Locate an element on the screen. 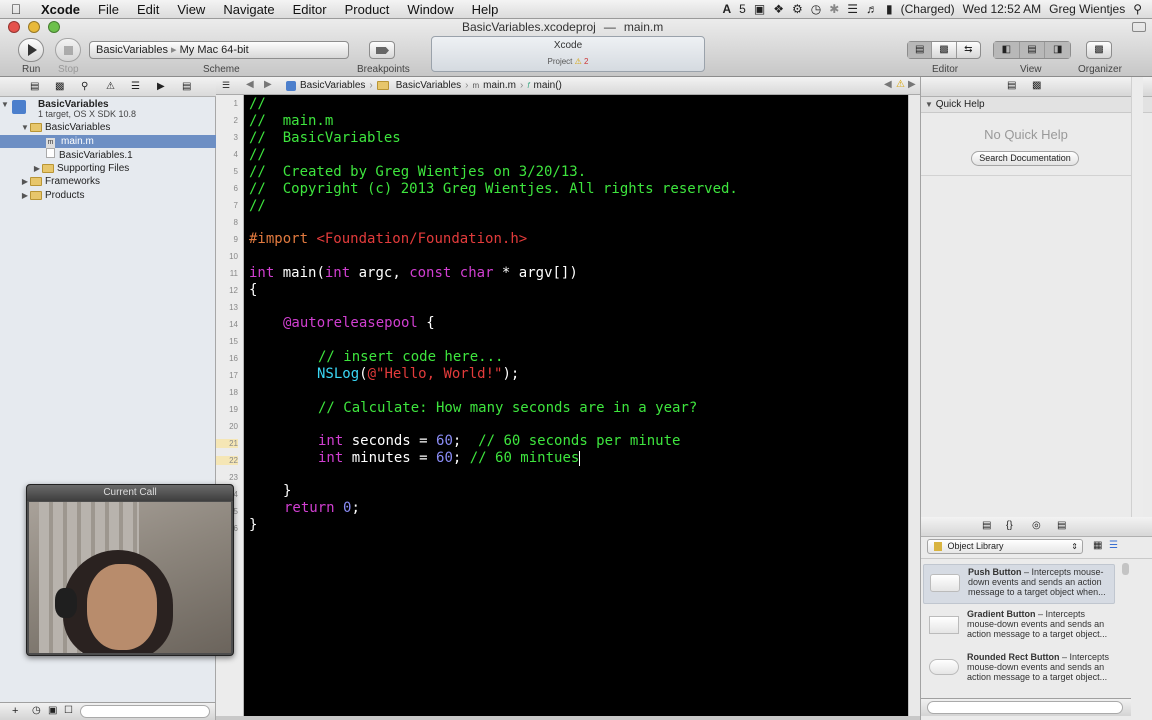 The width and height of the screenshot is (1152, 720). standard-editor-icon: ▤ is located at coordinates (920, 50).